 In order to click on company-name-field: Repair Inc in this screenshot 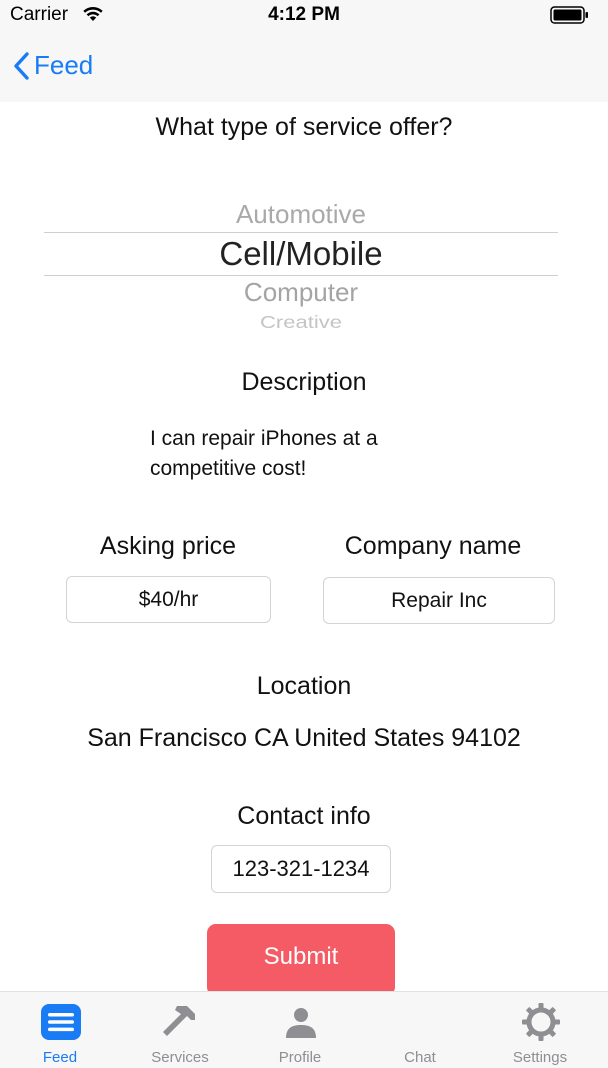, I will do `click(439, 600)`.